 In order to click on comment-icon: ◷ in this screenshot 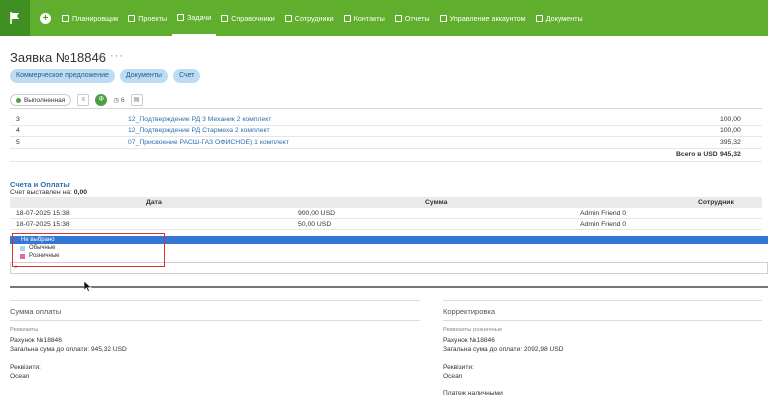, I will do `click(116, 100)`.